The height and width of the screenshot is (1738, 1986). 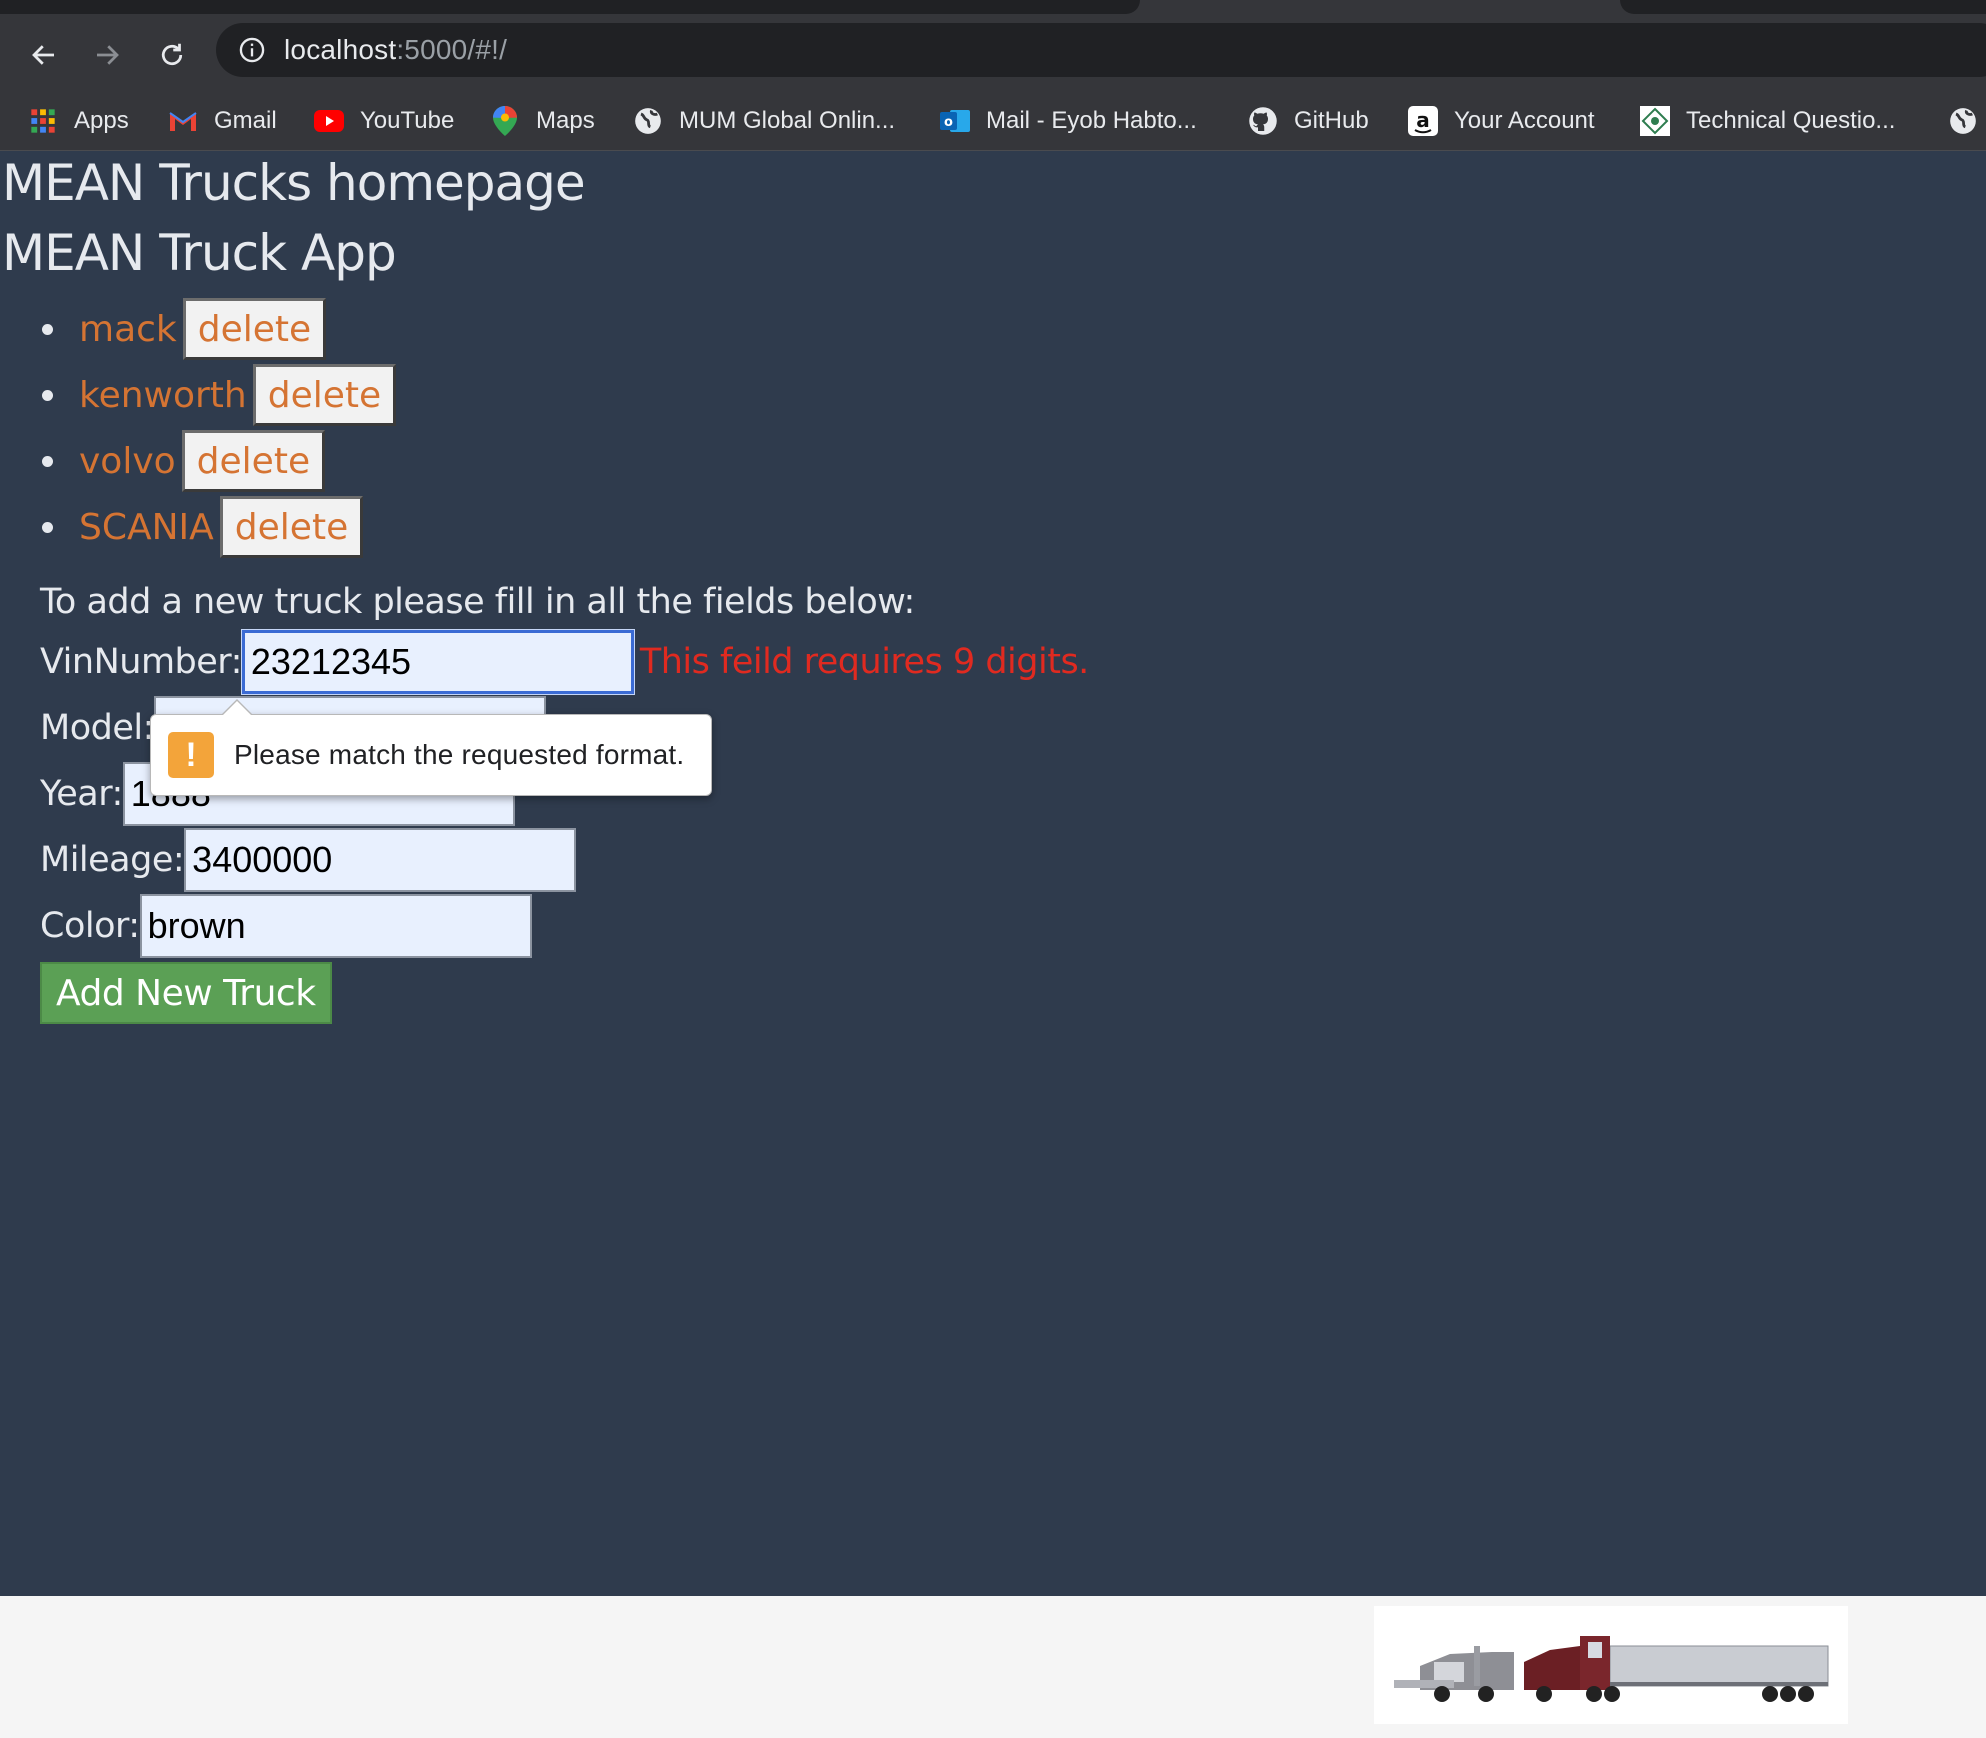 What do you see at coordinates (335, 926) in the screenshot?
I see `color-input: brown` at bounding box center [335, 926].